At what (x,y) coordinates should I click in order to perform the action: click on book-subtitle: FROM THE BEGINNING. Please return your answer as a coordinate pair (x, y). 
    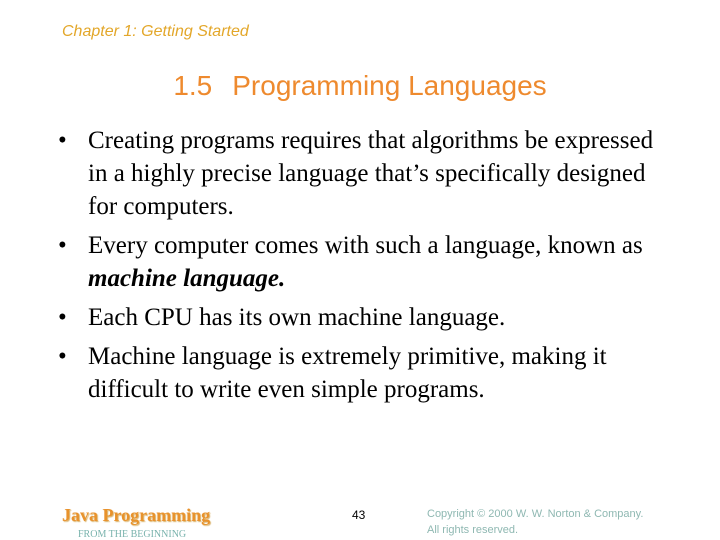
    Looking at the image, I should click on (132, 534).